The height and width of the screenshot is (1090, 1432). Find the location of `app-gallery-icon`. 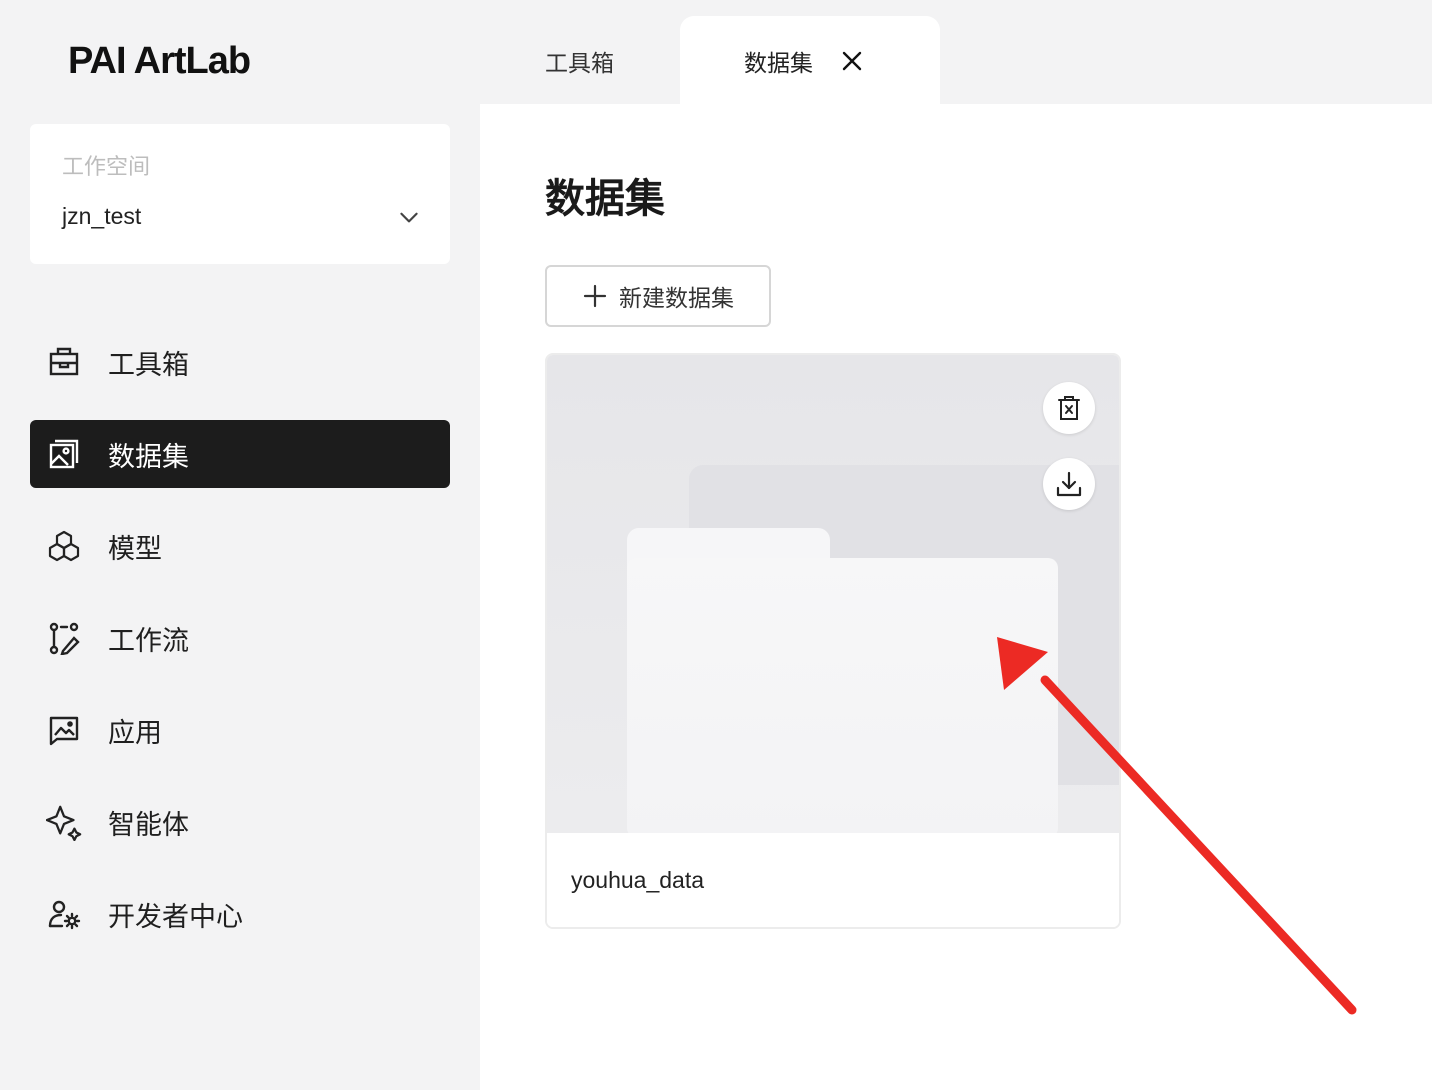

app-gallery-icon is located at coordinates (64, 730).